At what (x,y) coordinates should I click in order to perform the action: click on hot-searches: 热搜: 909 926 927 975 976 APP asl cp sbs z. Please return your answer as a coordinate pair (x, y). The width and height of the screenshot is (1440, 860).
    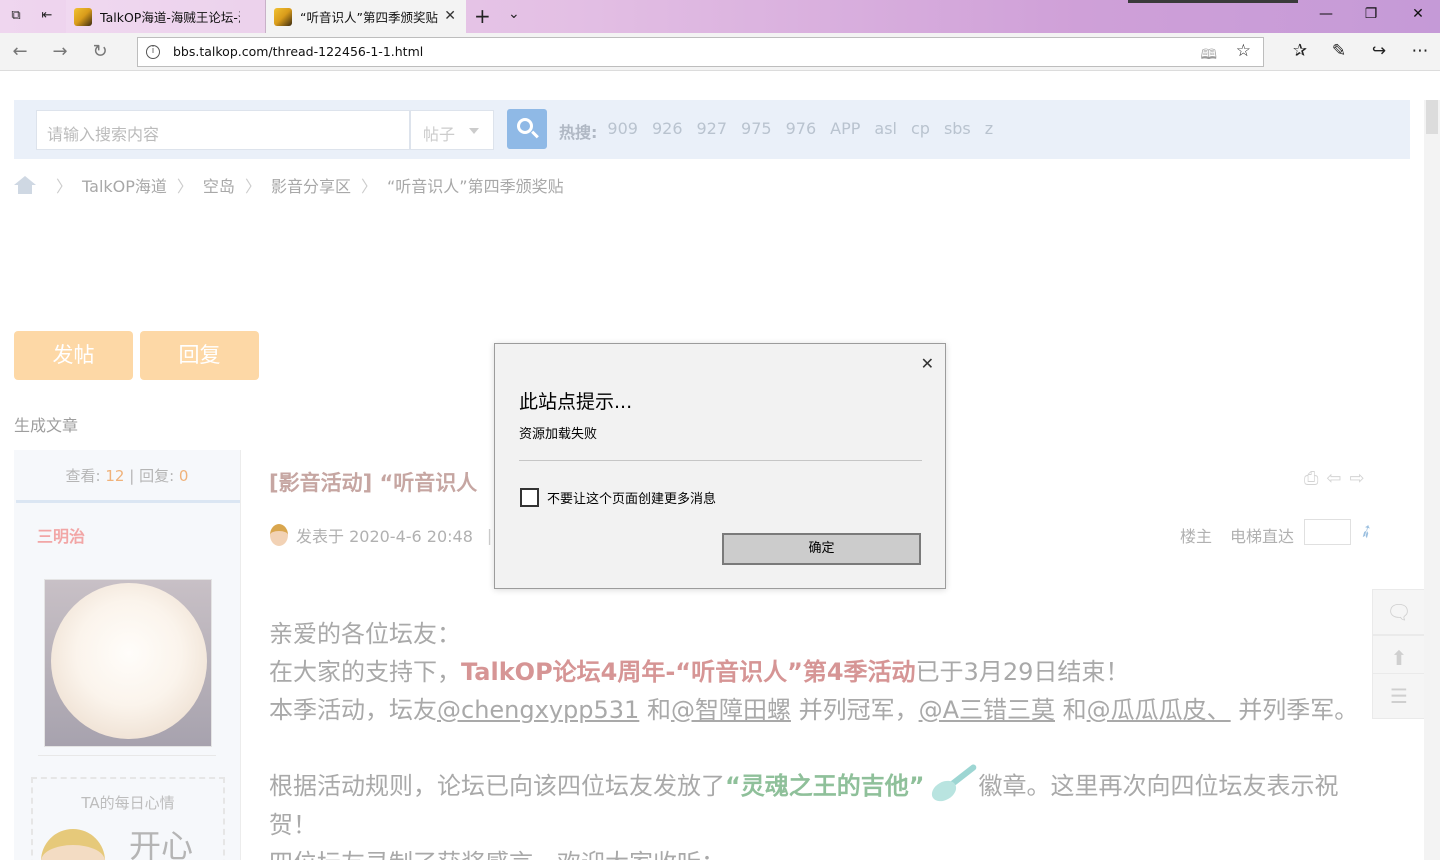
    Looking at the image, I should click on (776, 131).